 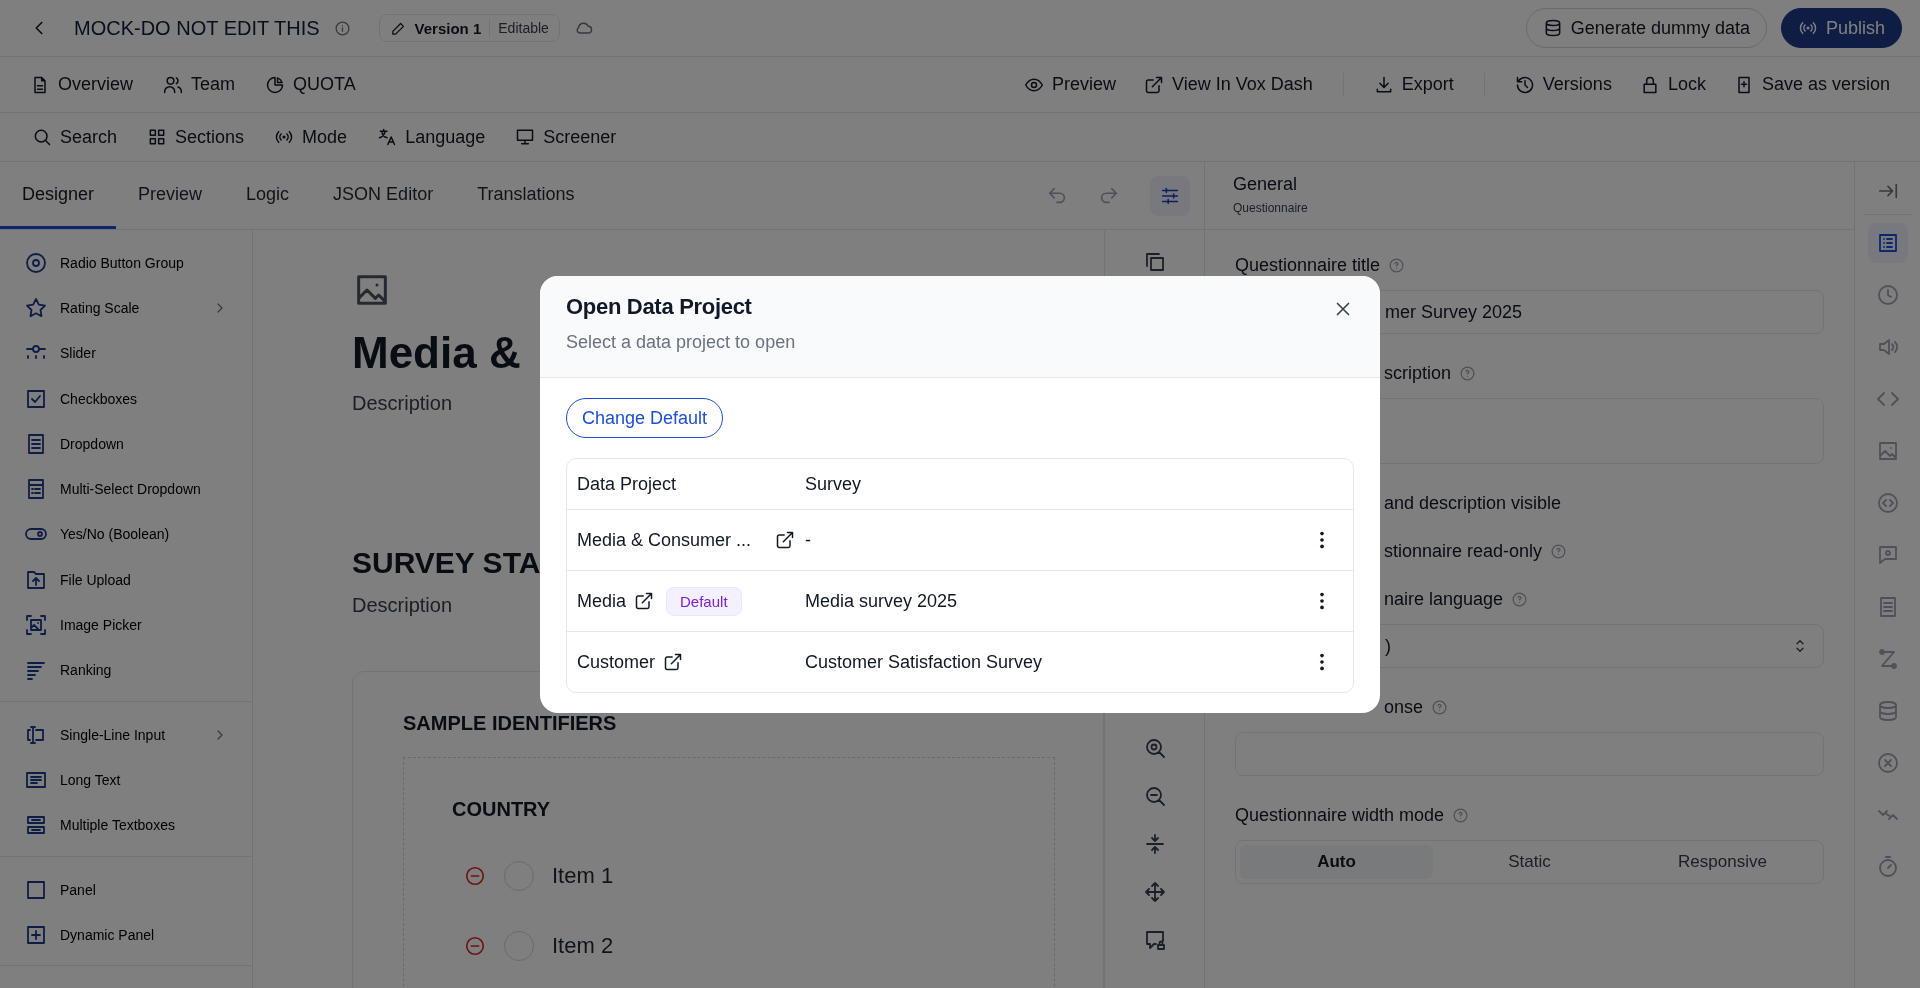 I want to click on panel-heading: General, so click(x=1266, y=184).